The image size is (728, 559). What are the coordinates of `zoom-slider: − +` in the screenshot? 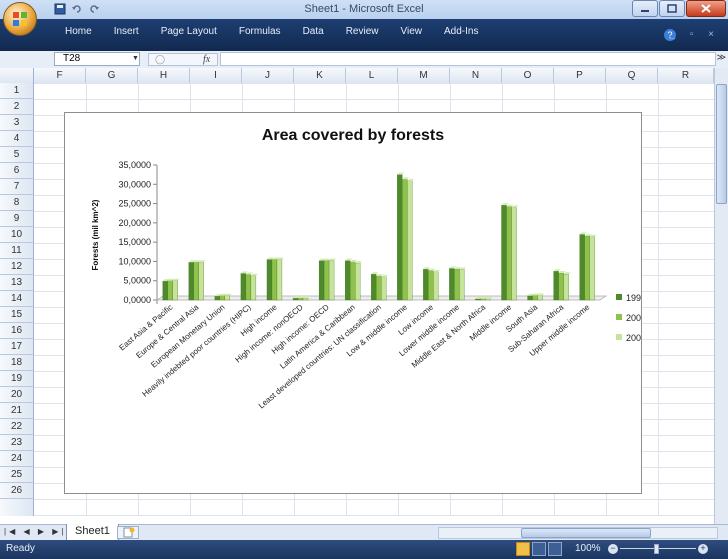 It's located at (658, 549).